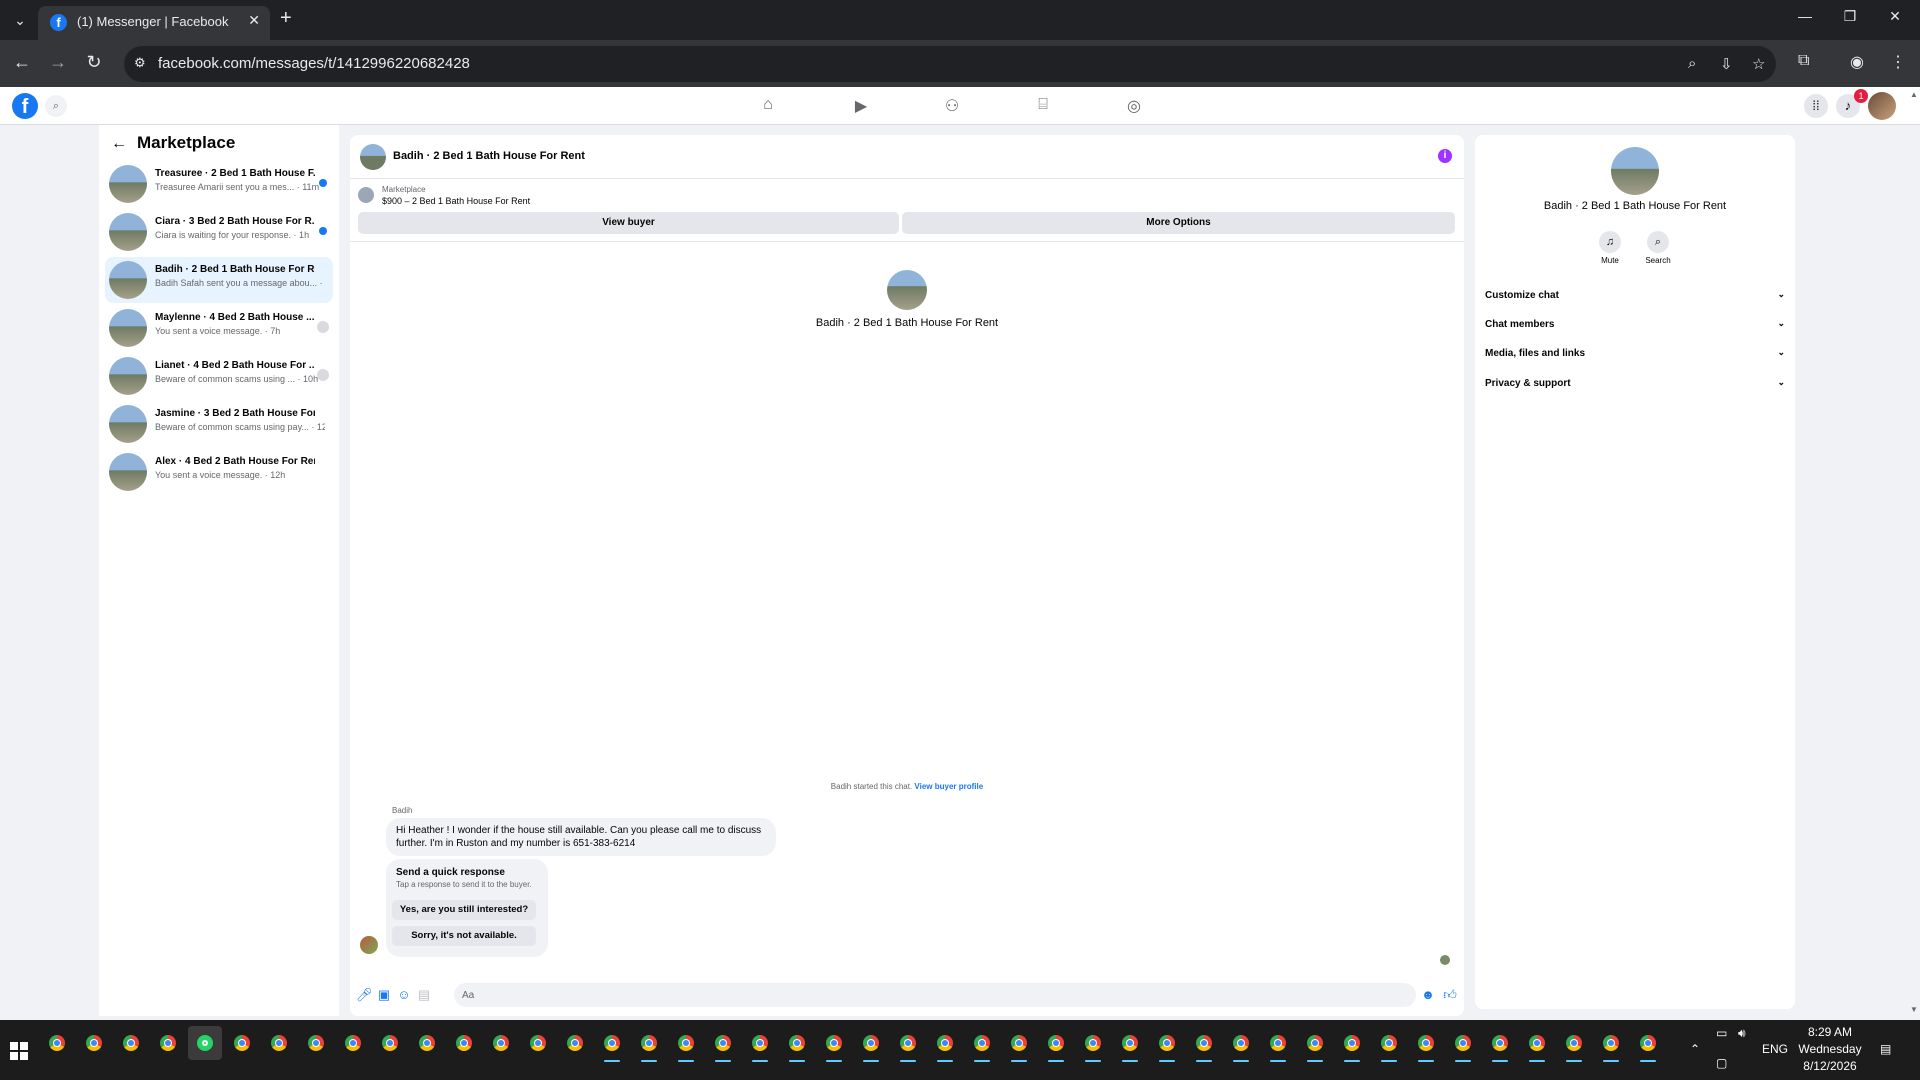  What do you see at coordinates (1726, 64) in the screenshot?
I see `install-icon: ⇩` at bounding box center [1726, 64].